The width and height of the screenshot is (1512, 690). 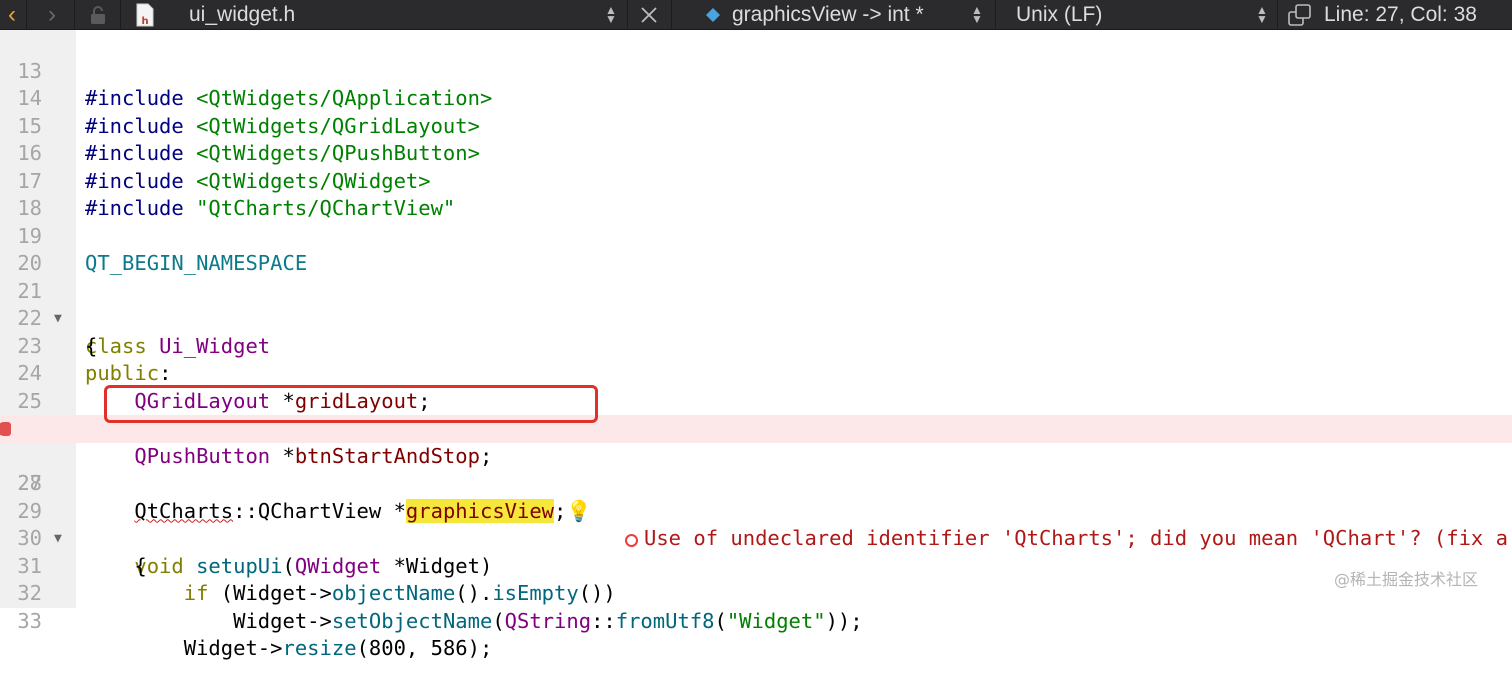 What do you see at coordinates (144, 21) in the screenshot?
I see `svg-text: h` at bounding box center [144, 21].